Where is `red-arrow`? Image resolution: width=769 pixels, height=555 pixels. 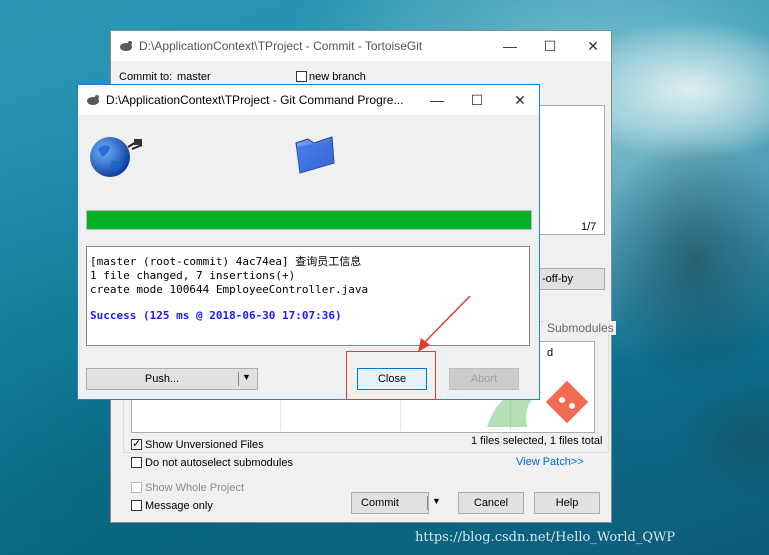
red-arrow is located at coordinates (444, 323).